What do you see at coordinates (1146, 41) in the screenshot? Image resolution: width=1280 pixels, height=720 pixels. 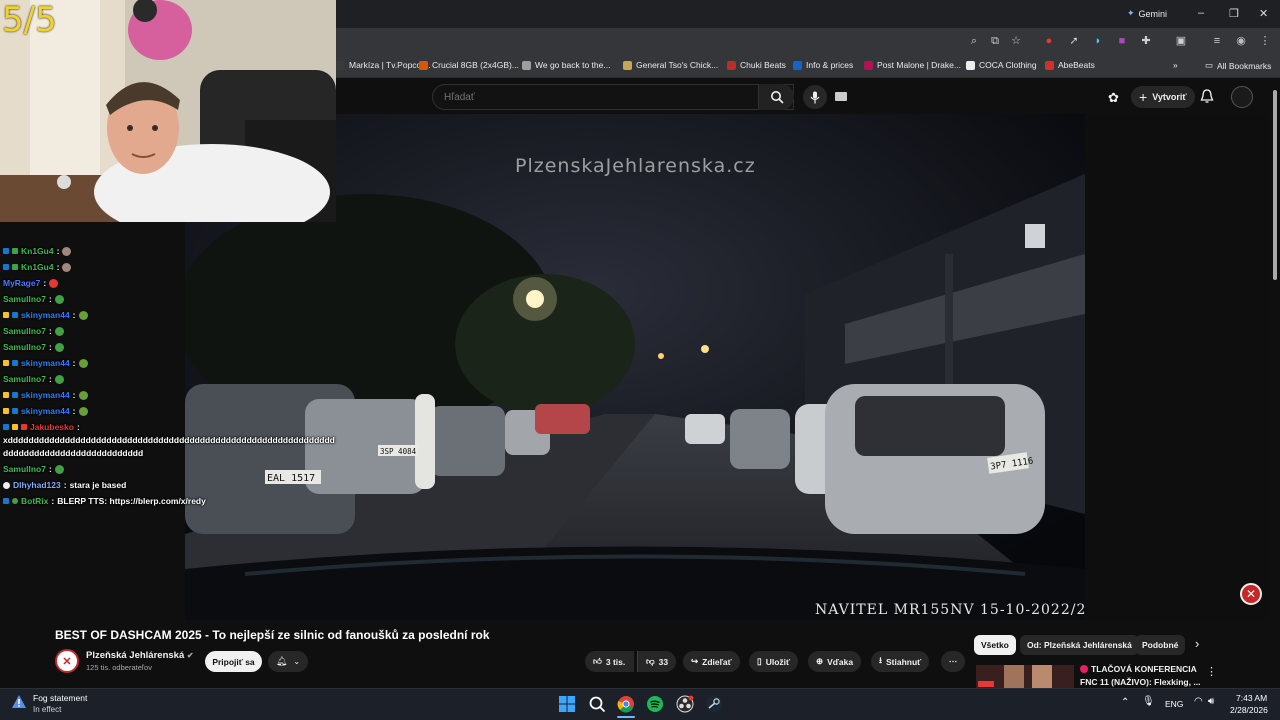 I see `extensions-puzzle-icon: ✚` at bounding box center [1146, 41].